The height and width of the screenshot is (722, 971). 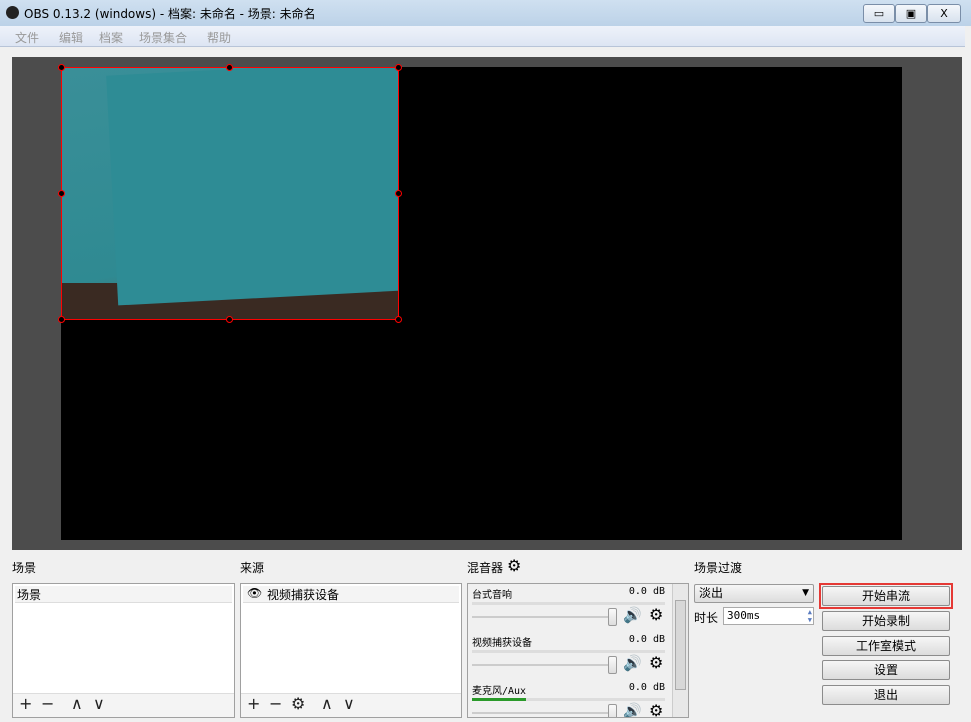 What do you see at coordinates (680, 645) in the screenshot?
I see `scrollbar-thumb` at bounding box center [680, 645].